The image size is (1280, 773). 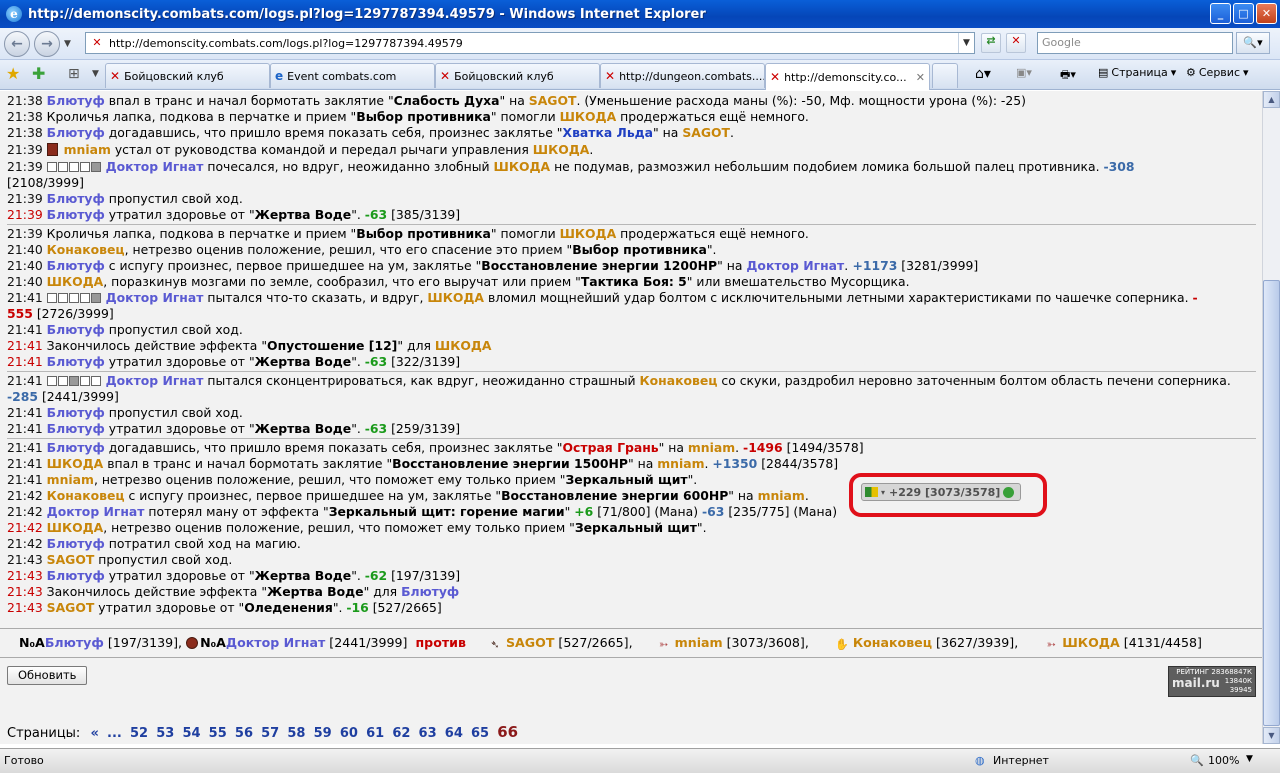 I want to click on scroll-thumb, so click(x=1271, y=503).